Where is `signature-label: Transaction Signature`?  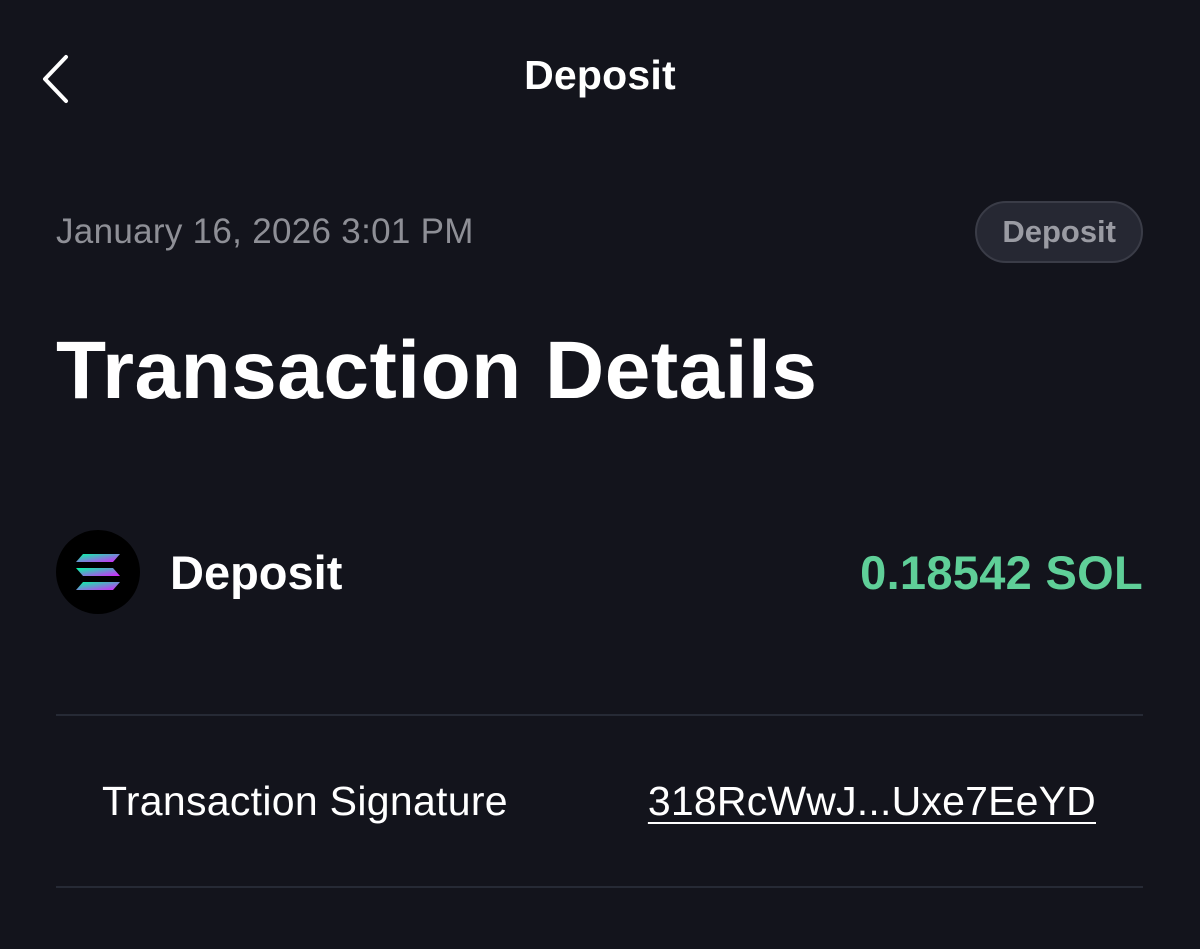 signature-label: Transaction Signature is located at coordinates (305, 800).